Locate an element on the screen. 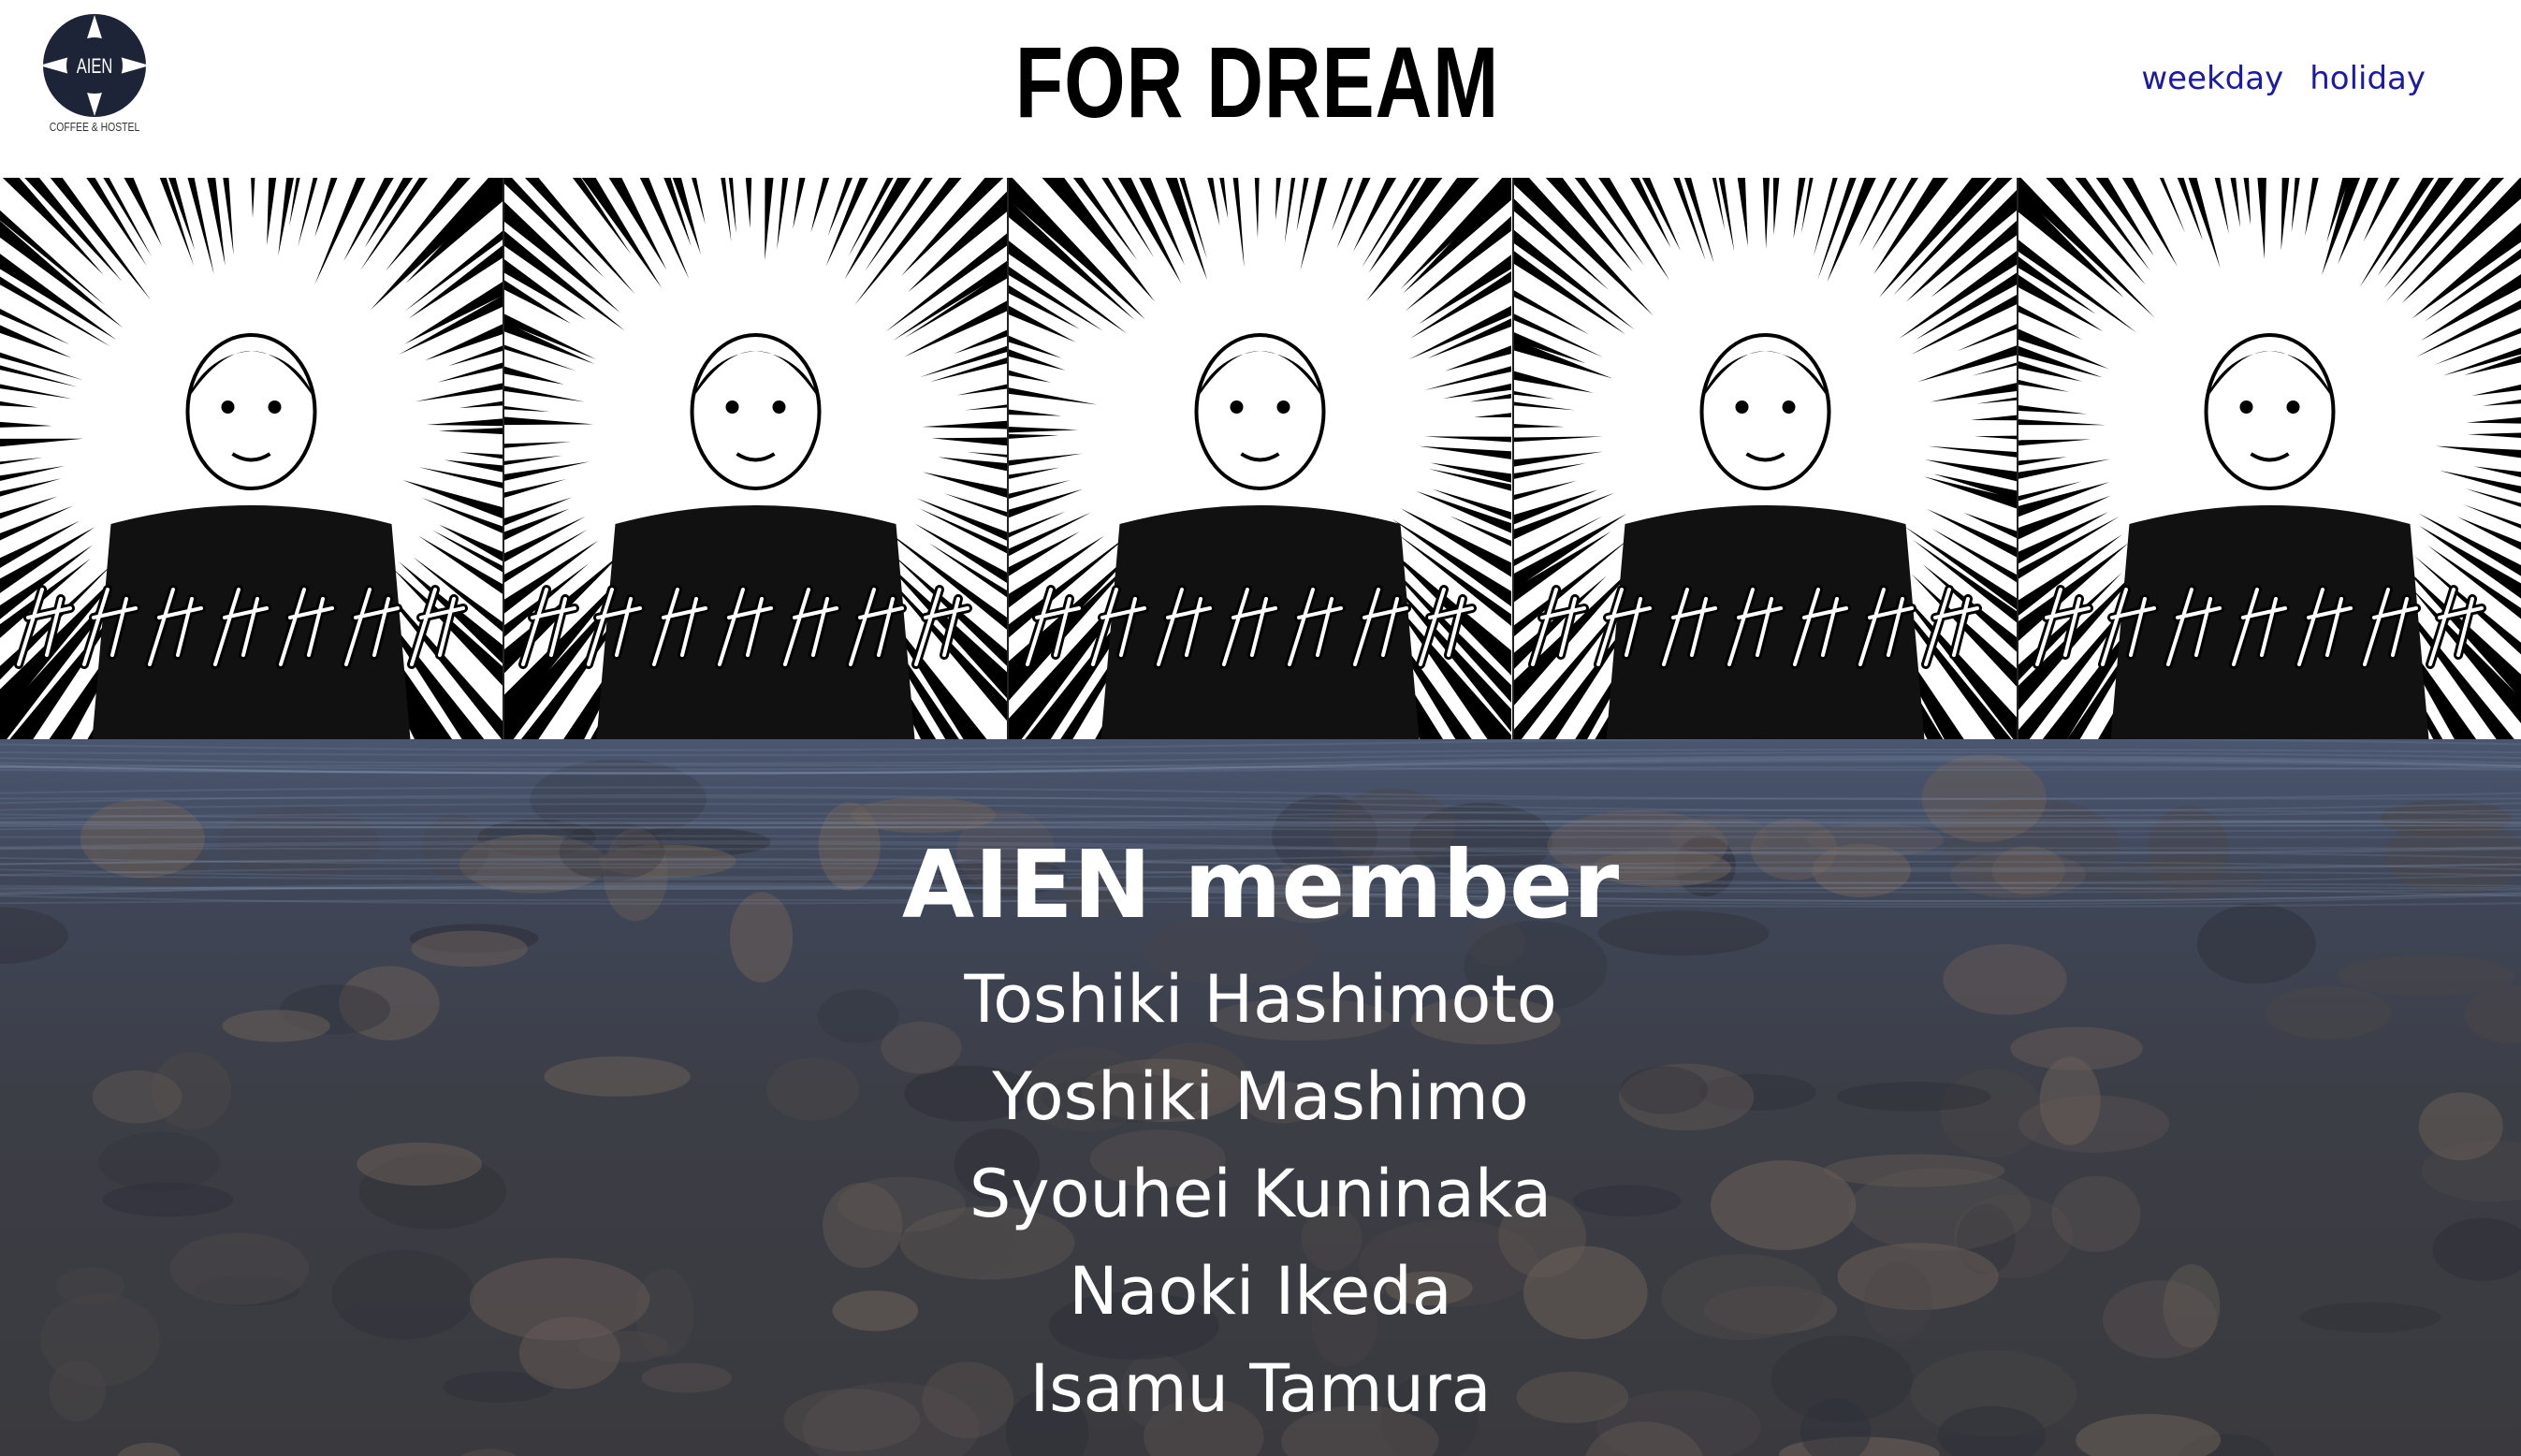  member-name: Naoki Ikeda is located at coordinates (1260, 1291).